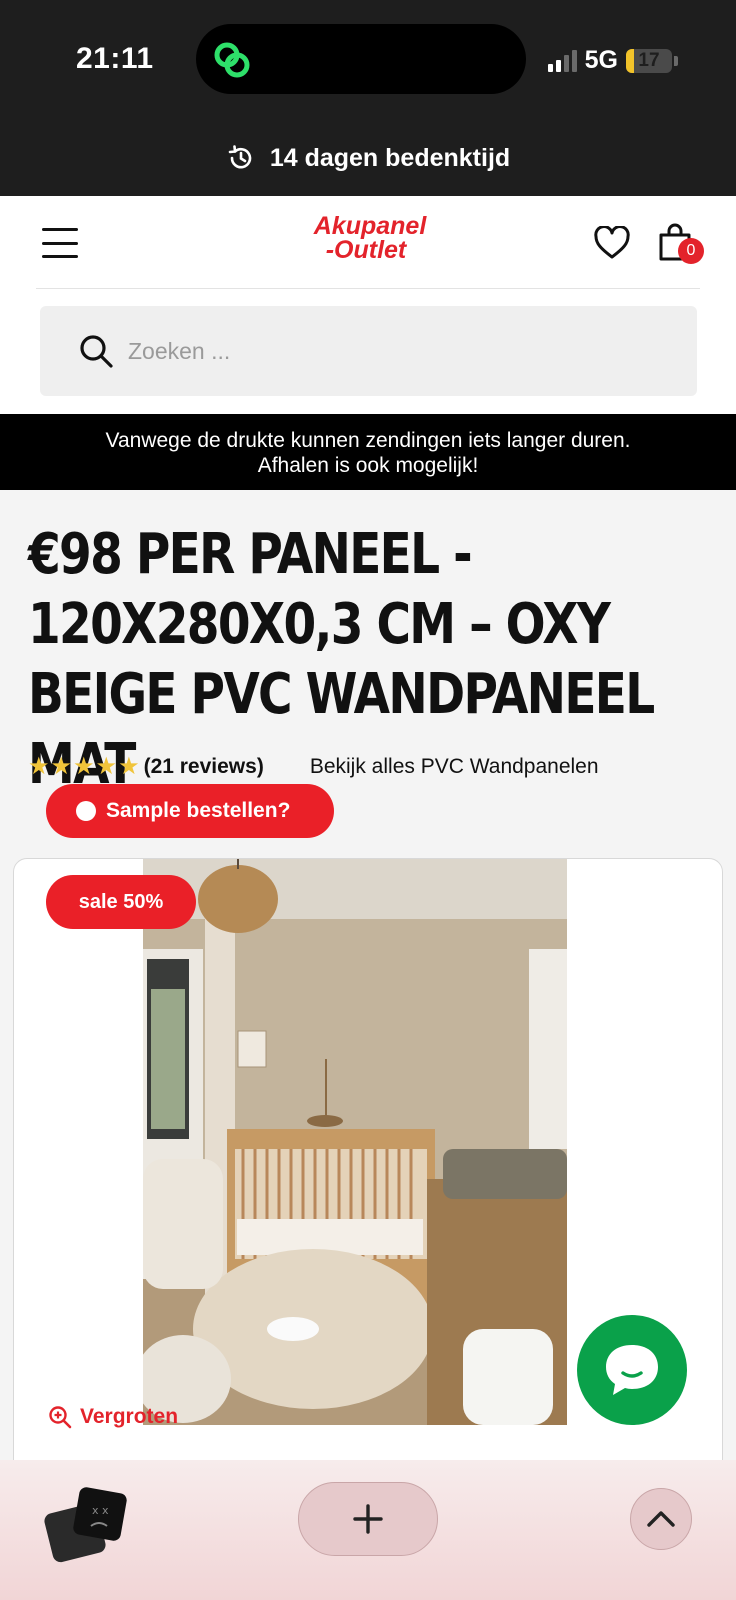 This screenshot has width=736, height=1600. I want to click on battery-level: 17, so click(649, 60).